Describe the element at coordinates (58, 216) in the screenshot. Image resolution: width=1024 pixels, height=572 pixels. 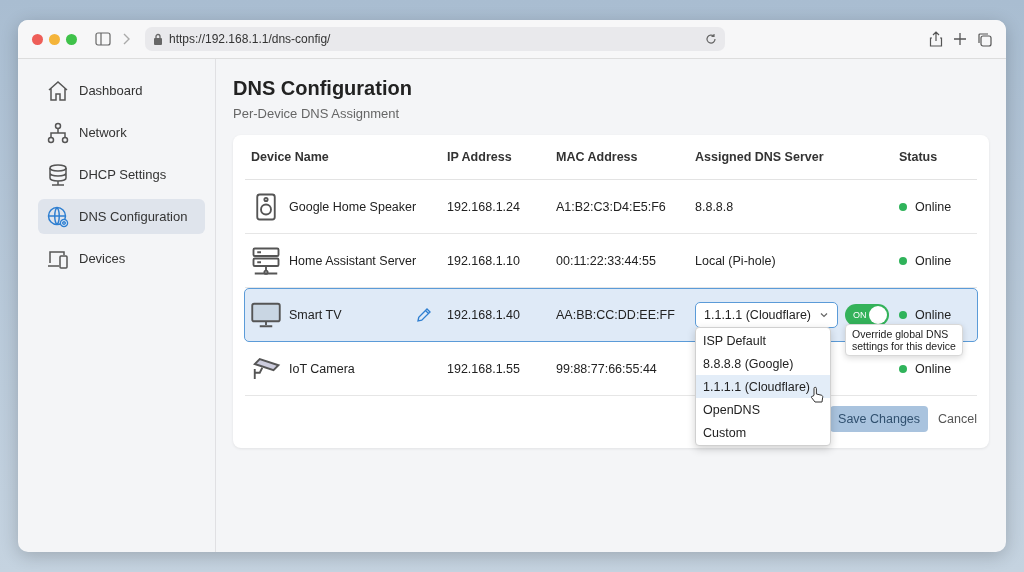
I see `globe-icon` at that location.